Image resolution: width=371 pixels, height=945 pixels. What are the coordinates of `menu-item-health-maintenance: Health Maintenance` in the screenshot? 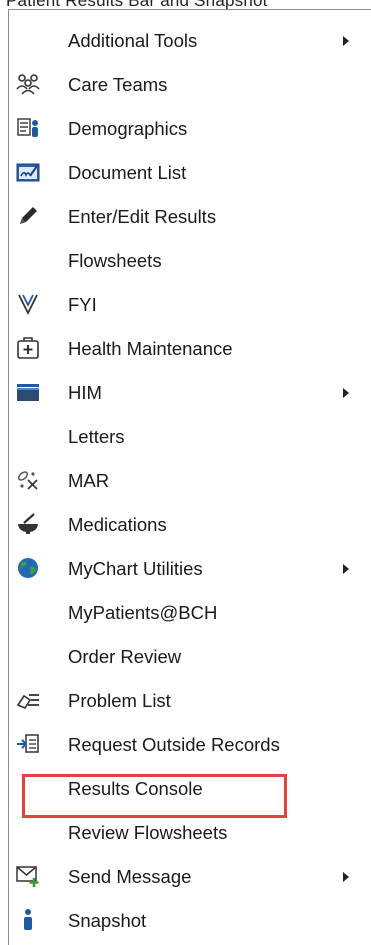 It's located at (189, 349).